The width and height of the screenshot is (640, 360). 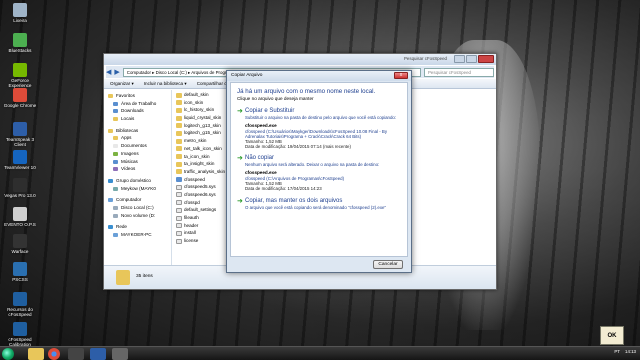 What do you see at coordinates (612, 335) in the screenshot?
I see `ok-badge: OK` at bounding box center [612, 335].